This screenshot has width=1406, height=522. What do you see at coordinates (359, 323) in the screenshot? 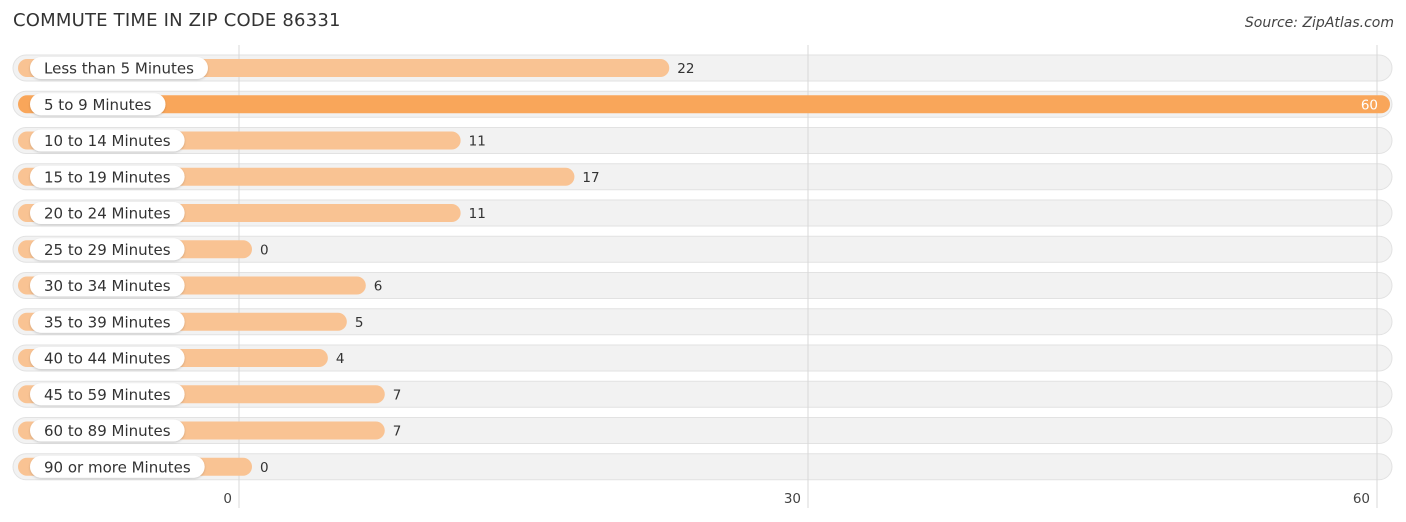
I see `value-label: 5` at bounding box center [359, 323].